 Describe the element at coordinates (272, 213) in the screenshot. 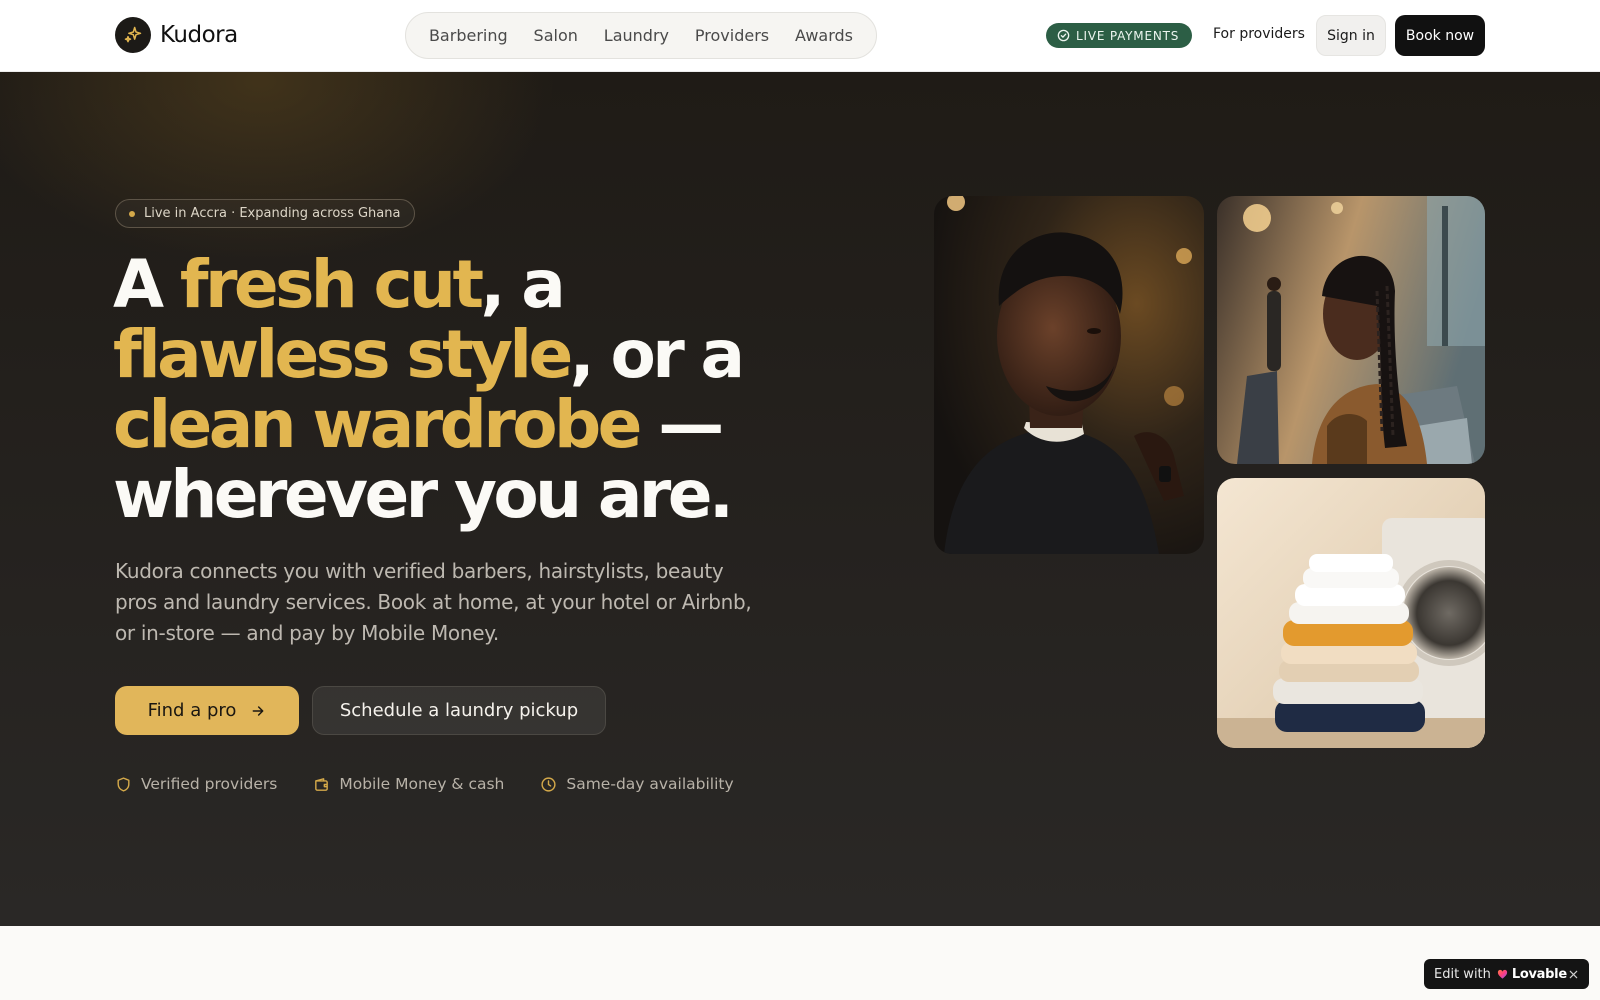

I see `location-chip-label: Live in Accra · Expanding across Ghana` at that location.